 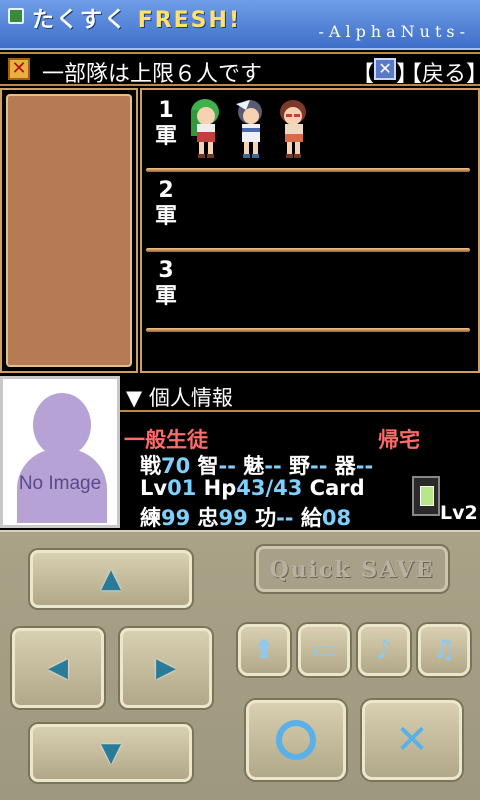 I want to click on army-number: 2 軍, so click(x=166, y=204).